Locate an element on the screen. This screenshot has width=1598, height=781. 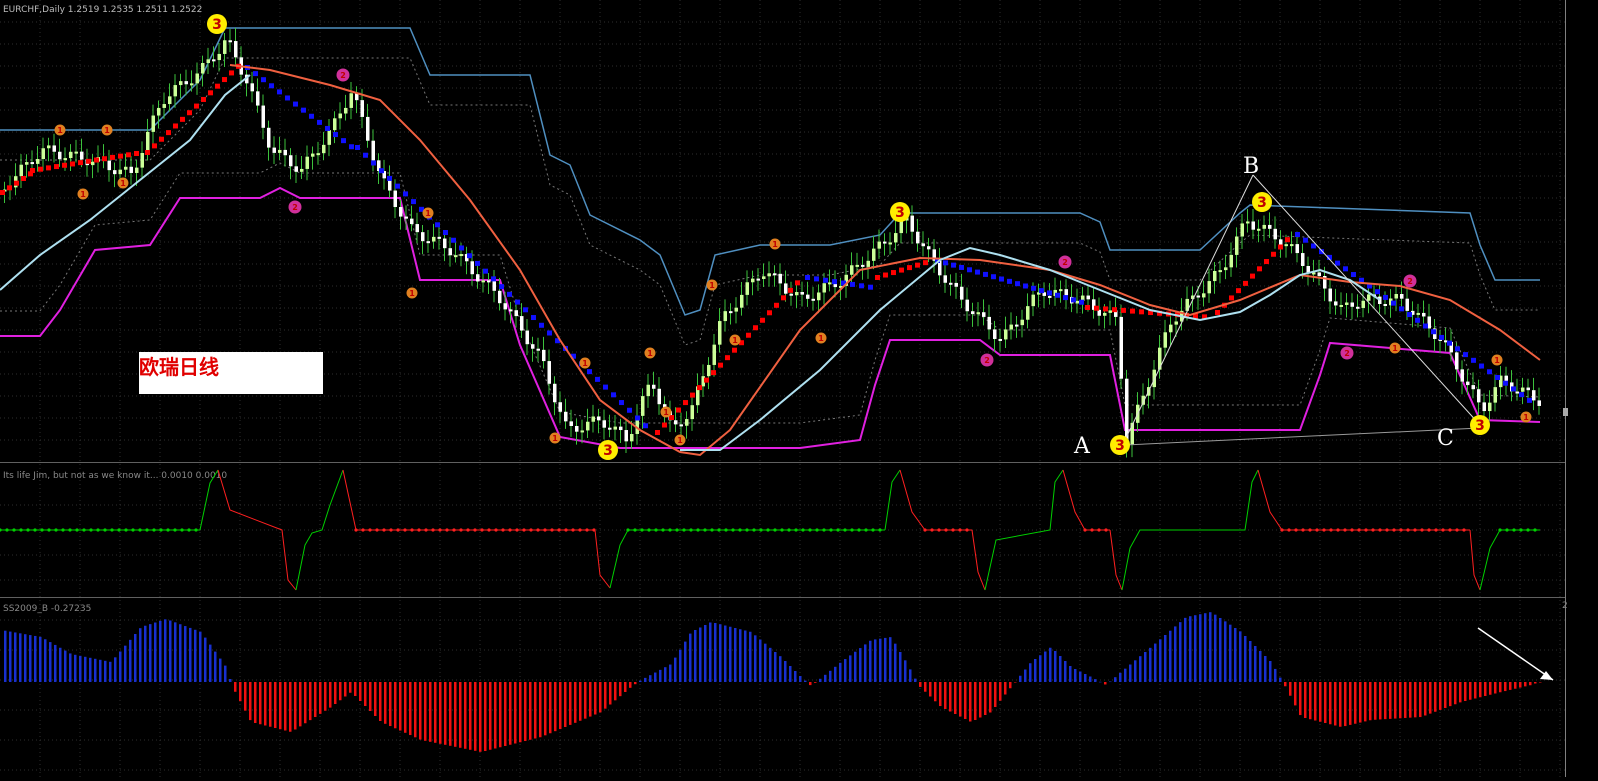
label-c: C is located at coordinates (1445, 438).